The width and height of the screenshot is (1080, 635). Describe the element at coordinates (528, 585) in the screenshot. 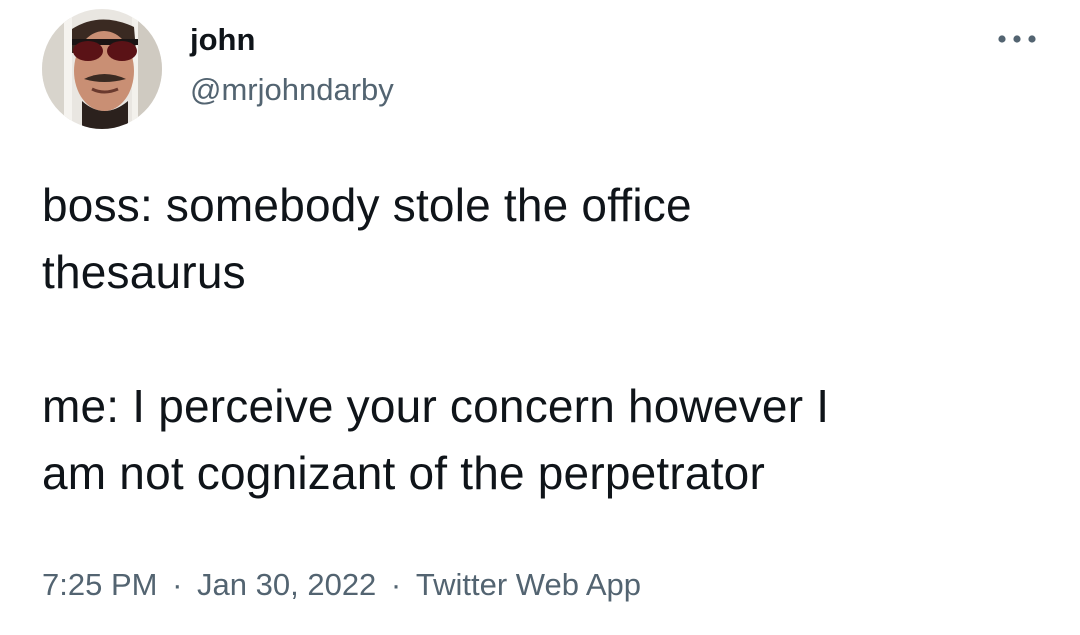

I see `tweet-source: Twitter Web App` at that location.